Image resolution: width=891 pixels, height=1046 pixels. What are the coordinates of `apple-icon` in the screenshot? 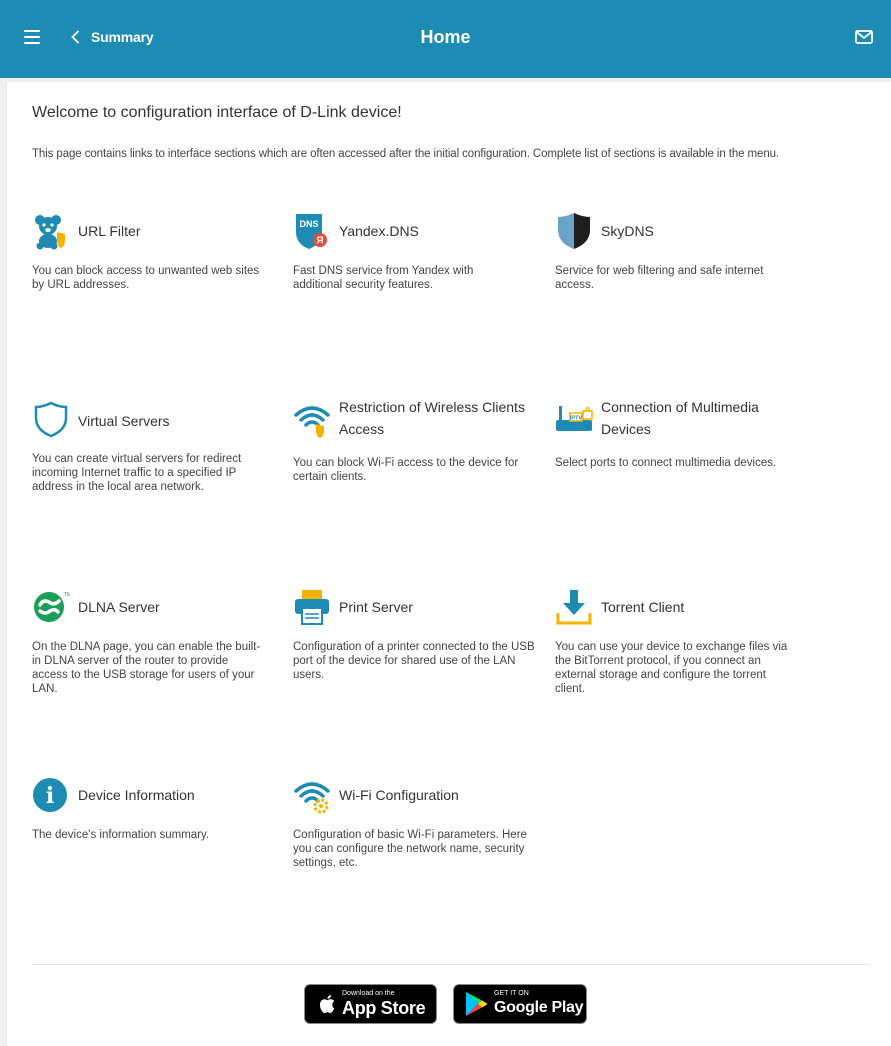 It's located at (327, 1004).